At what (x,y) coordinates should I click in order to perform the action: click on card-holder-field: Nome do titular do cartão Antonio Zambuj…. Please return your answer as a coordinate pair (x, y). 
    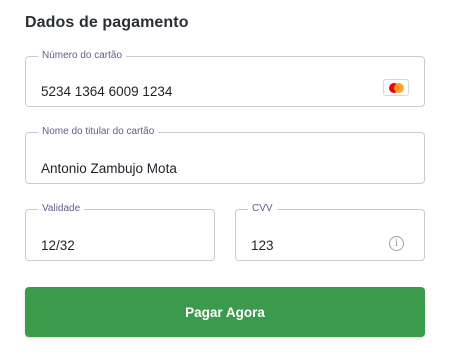
    Looking at the image, I should click on (225, 155).